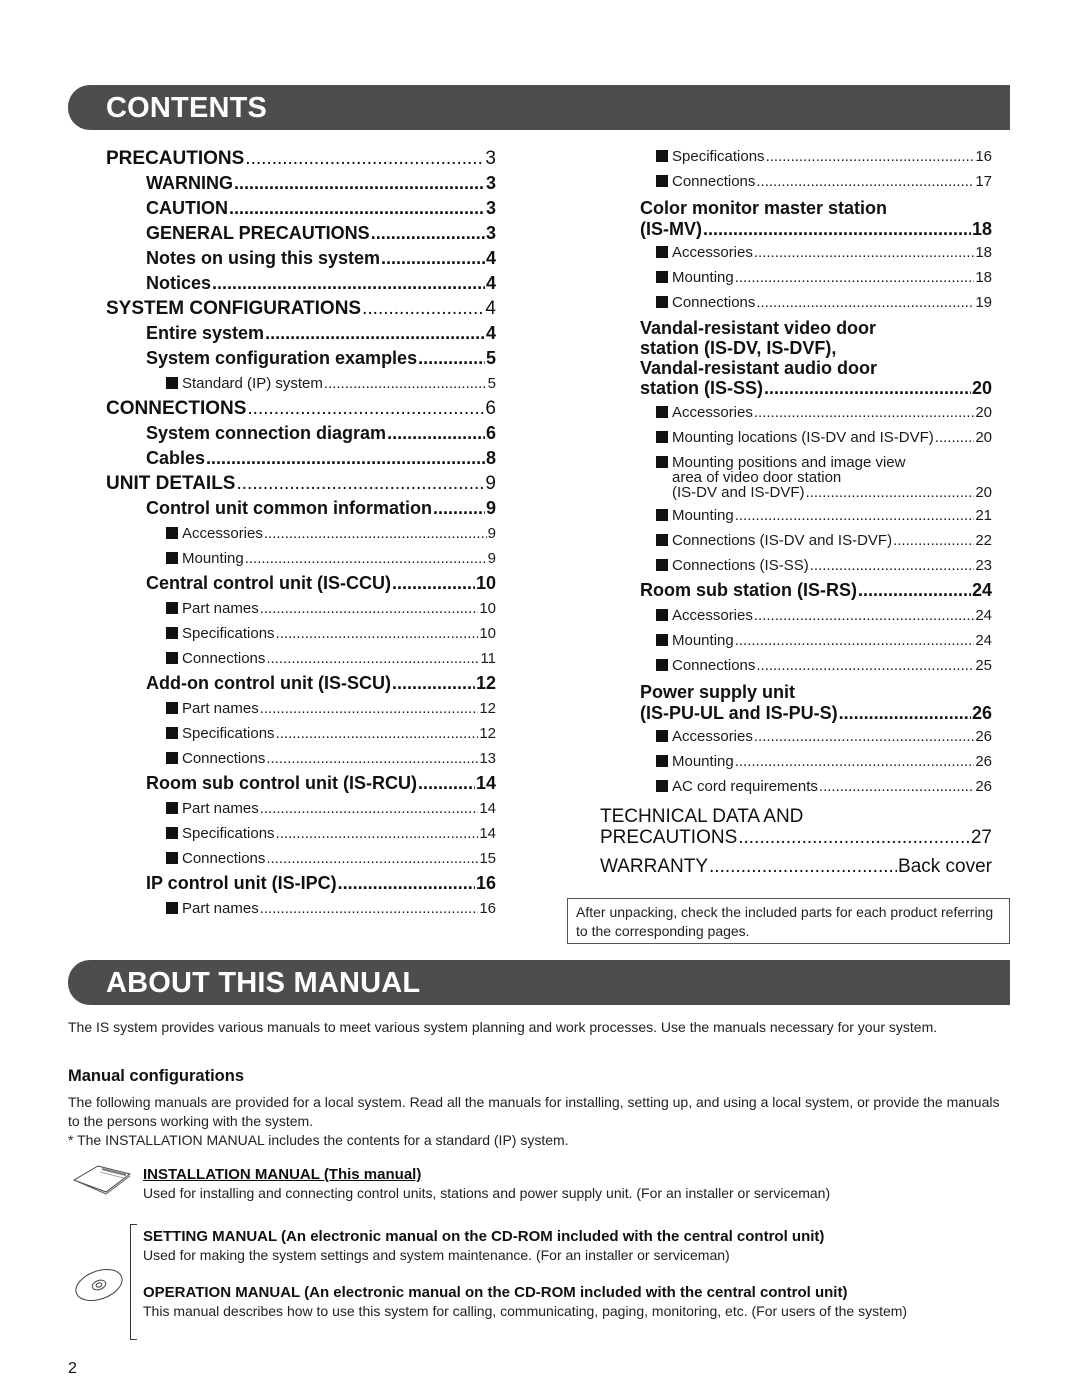 This screenshot has width=1080, height=1397. I want to click on toc-label-text: UNIT DETAILS, so click(171, 483).